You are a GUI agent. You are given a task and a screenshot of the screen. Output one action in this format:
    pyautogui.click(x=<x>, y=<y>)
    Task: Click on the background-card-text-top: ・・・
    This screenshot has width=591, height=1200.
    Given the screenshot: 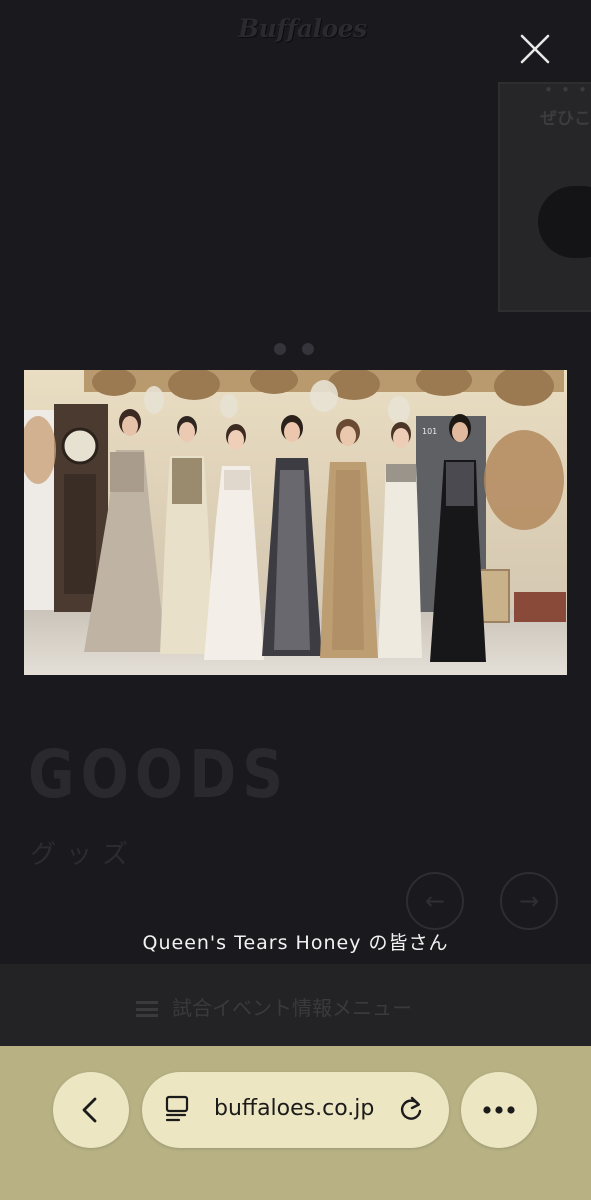 What is the action you would take?
    pyautogui.click(x=565, y=91)
    